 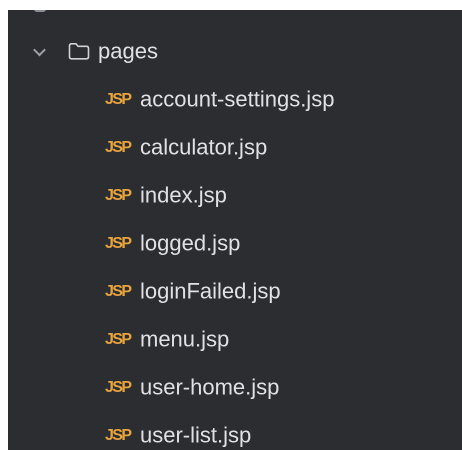 I want to click on tree-file-index: JSP index.jsp, so click(x=235, y=196).